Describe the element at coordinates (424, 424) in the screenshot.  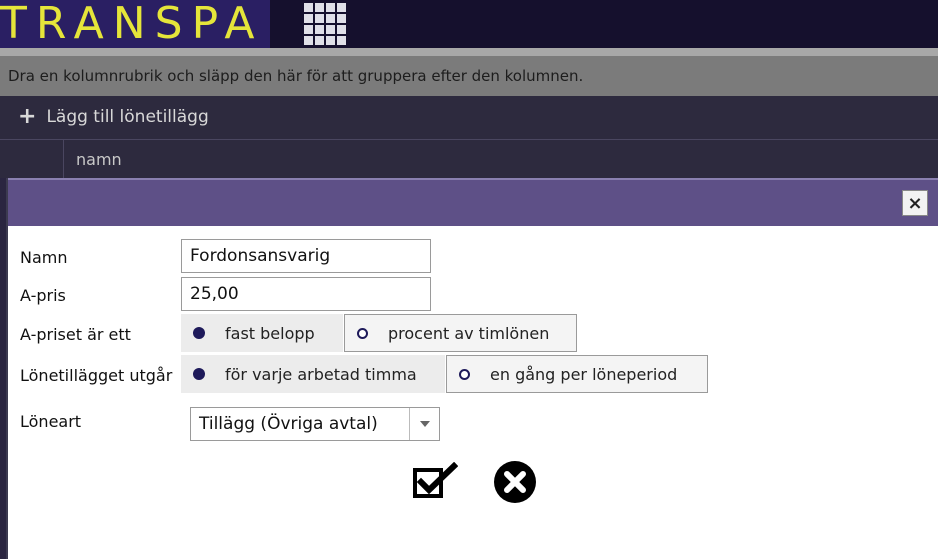
I see `chevron-down-icon` at that location.